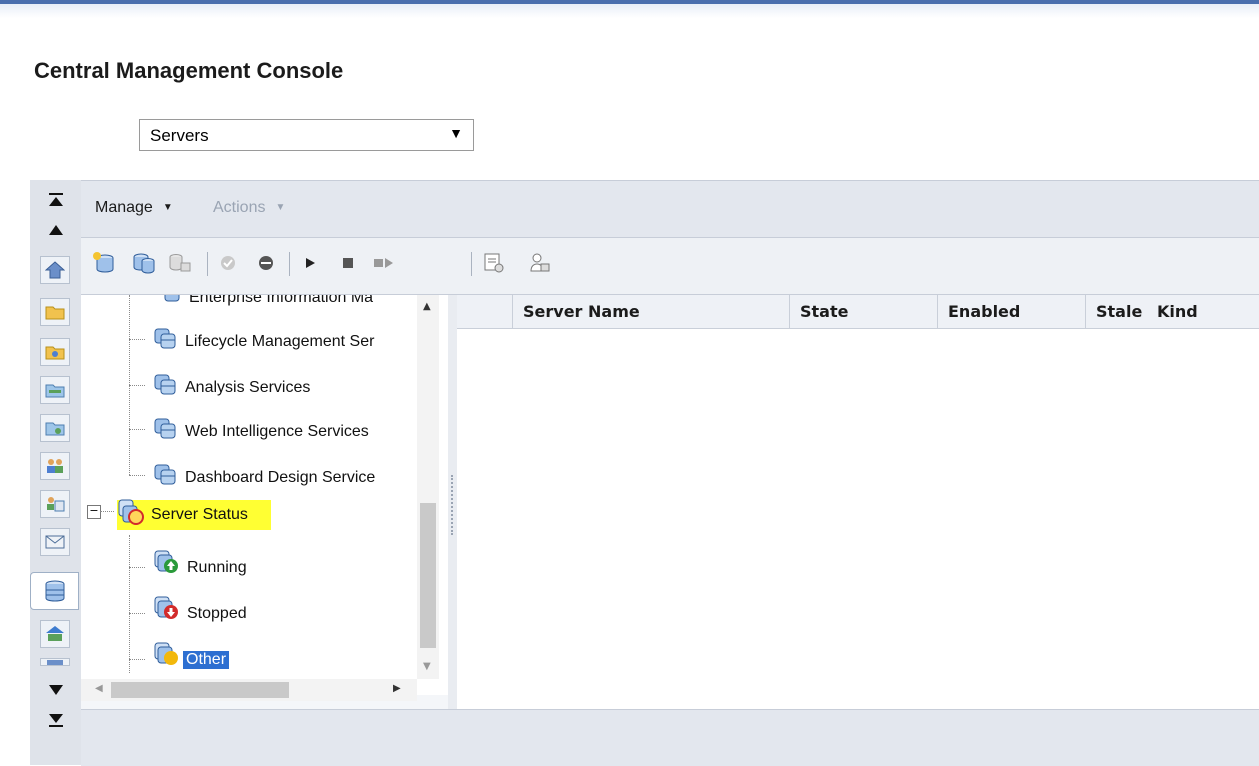 This screenshot has width=1259, height=766. What do you see at coordinates (189, 70) in the screenshot?
I see `page-title: Central Management Console` at bounding box center [189, 70].